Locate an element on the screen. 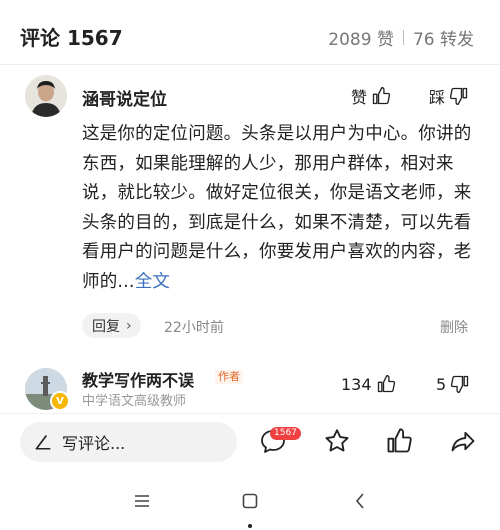  favorite-button is located at coordinates (337, 441).